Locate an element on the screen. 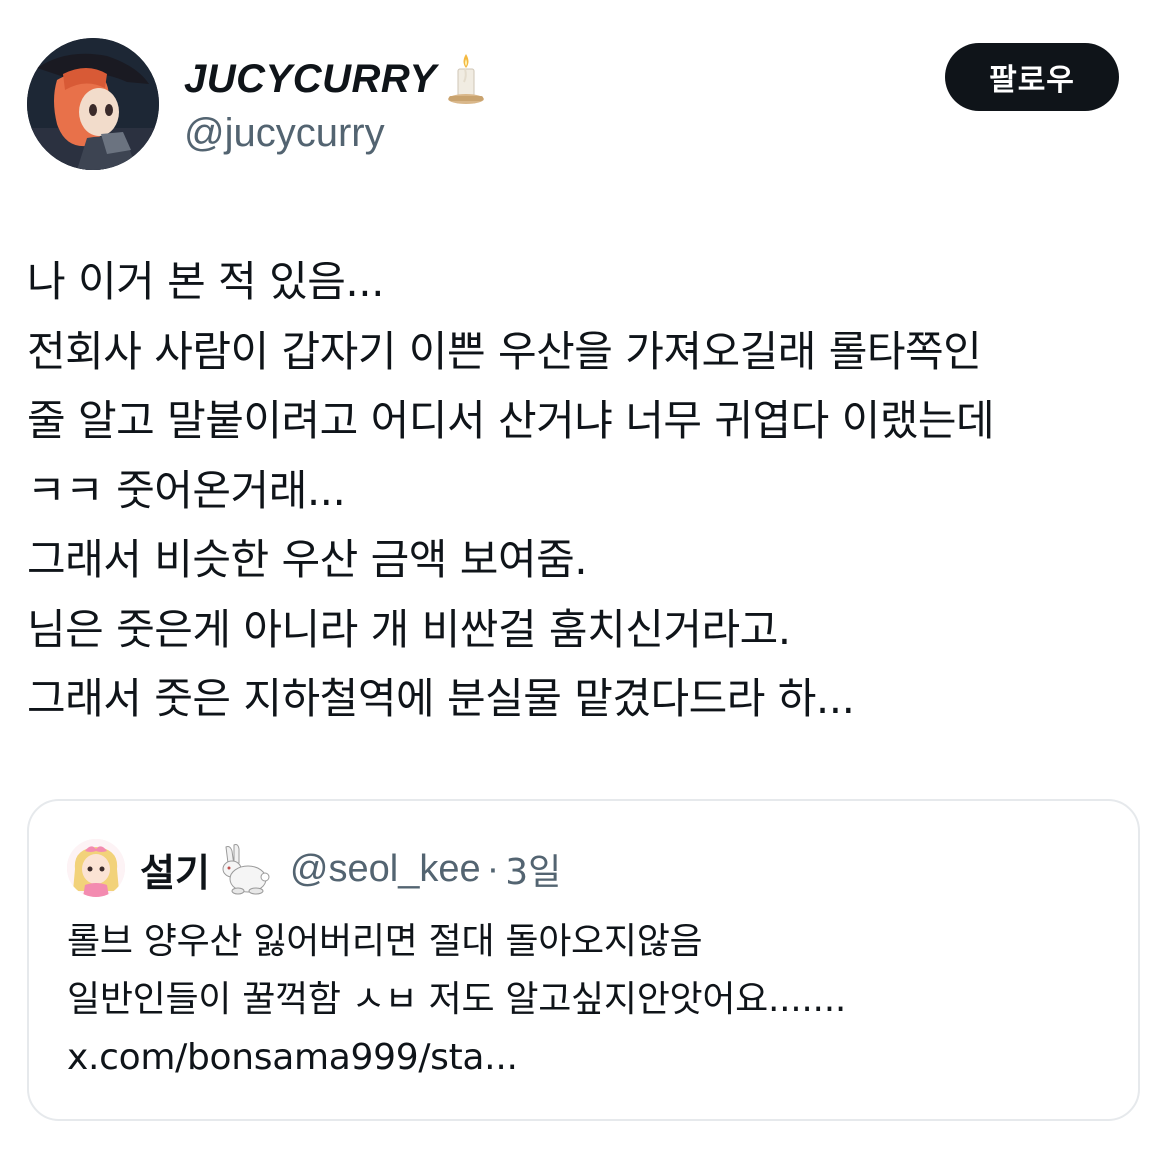  author-handle: @jucycurry is located at coordinates (284, 133).